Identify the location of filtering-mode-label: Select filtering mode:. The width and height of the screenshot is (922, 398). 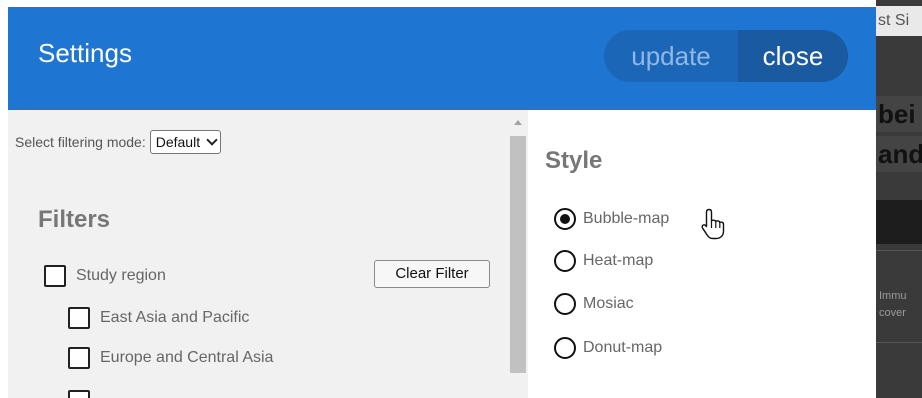
(80, 142).